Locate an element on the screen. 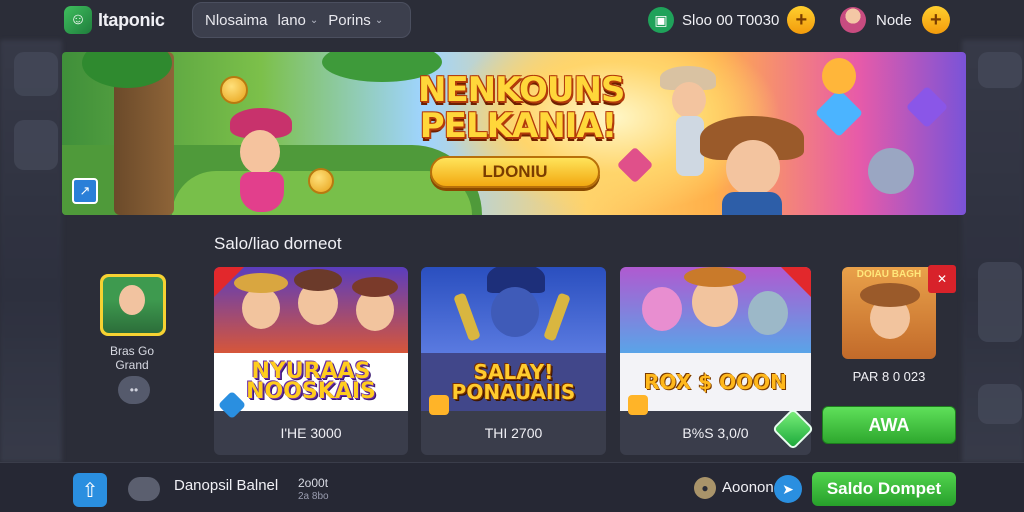  bottom-subtitle: 2a 8bo is located at coordinates (313, 496).